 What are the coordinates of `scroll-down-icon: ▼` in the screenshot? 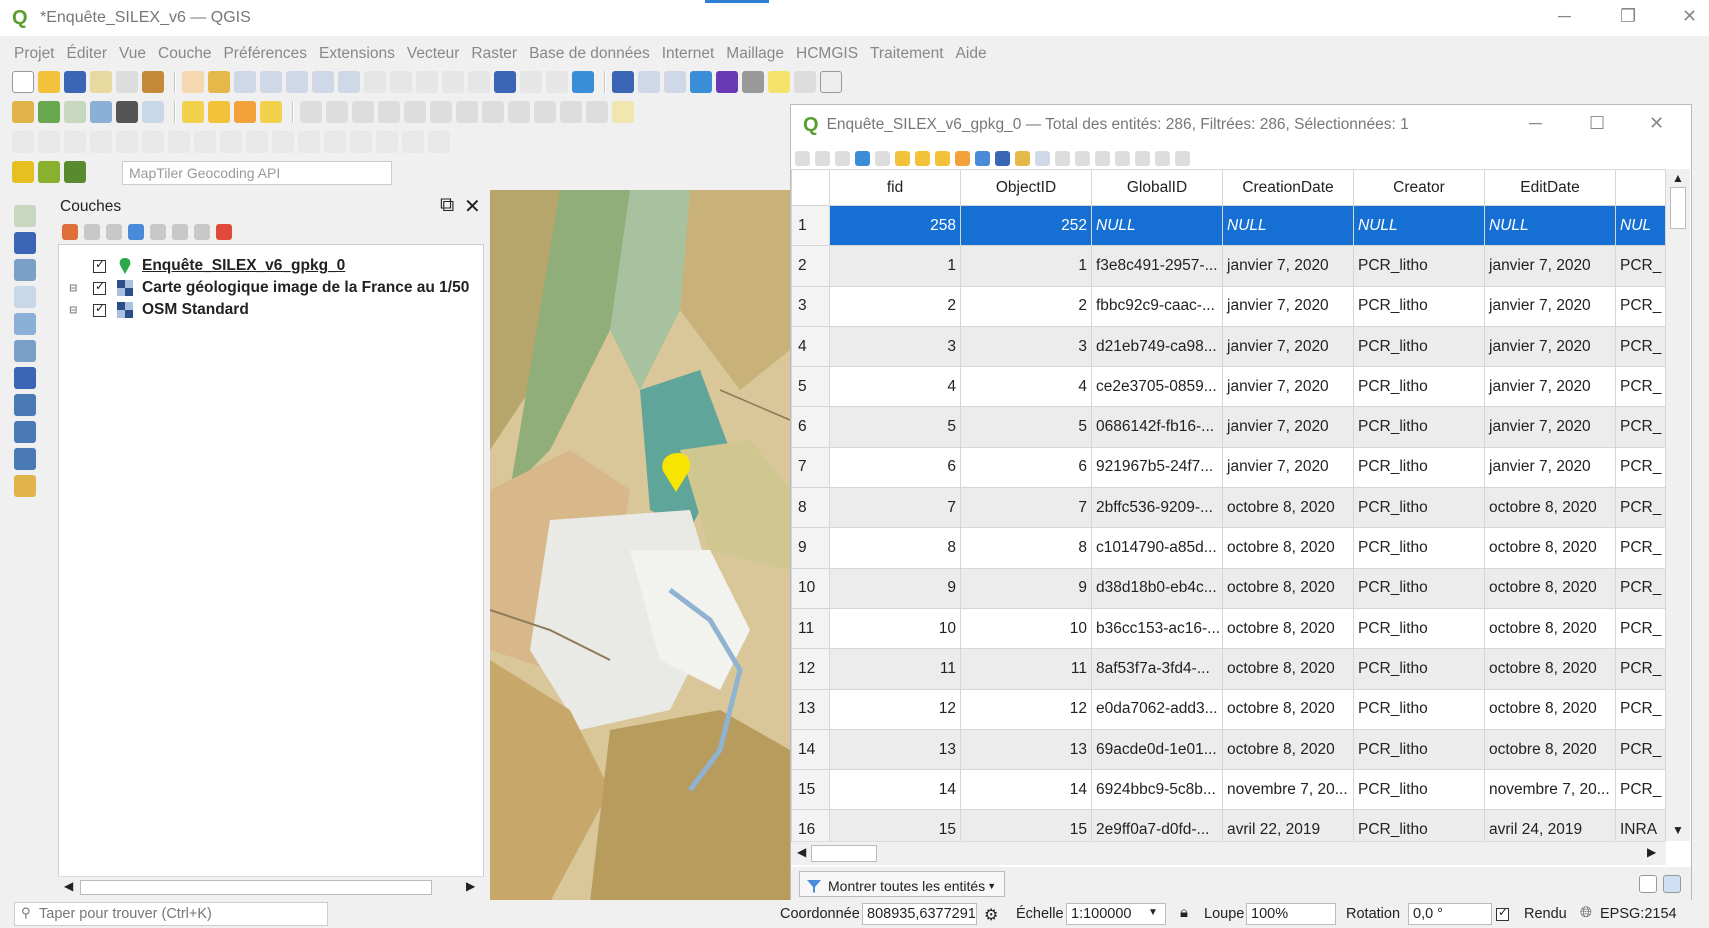 It's located at (1678, 830).